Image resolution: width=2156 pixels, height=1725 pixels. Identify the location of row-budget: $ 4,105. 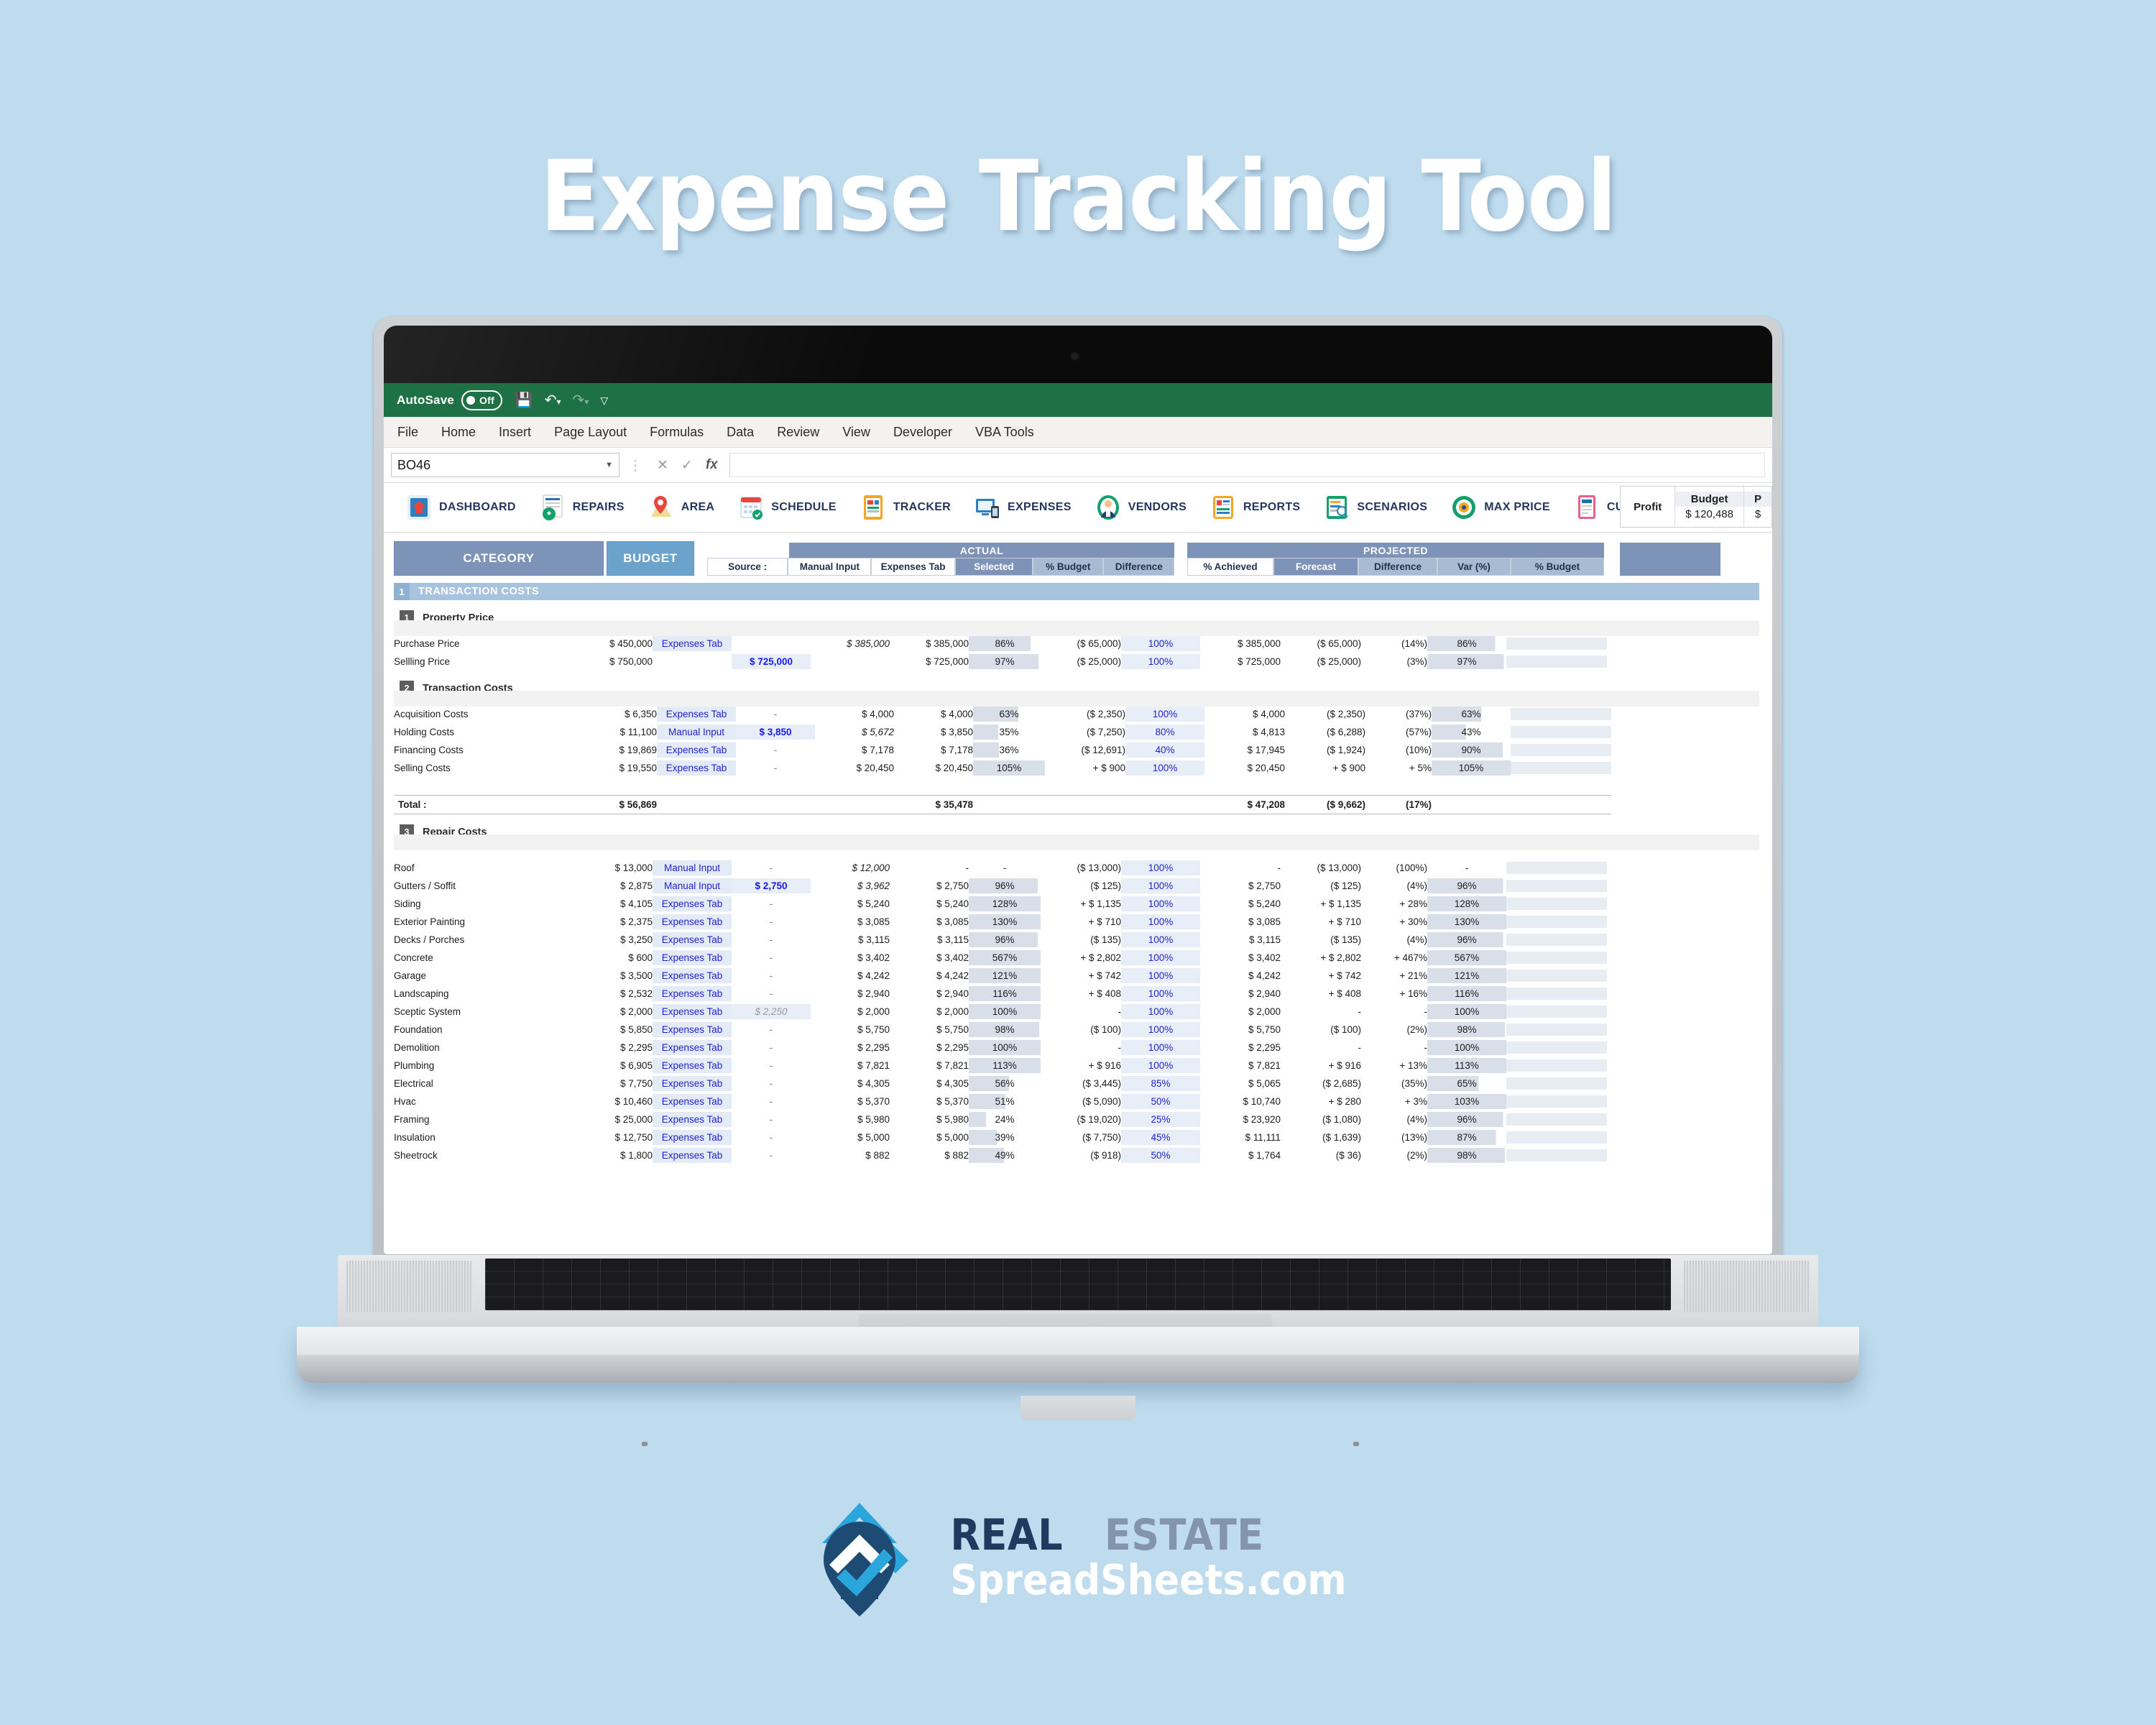
(610, 904).